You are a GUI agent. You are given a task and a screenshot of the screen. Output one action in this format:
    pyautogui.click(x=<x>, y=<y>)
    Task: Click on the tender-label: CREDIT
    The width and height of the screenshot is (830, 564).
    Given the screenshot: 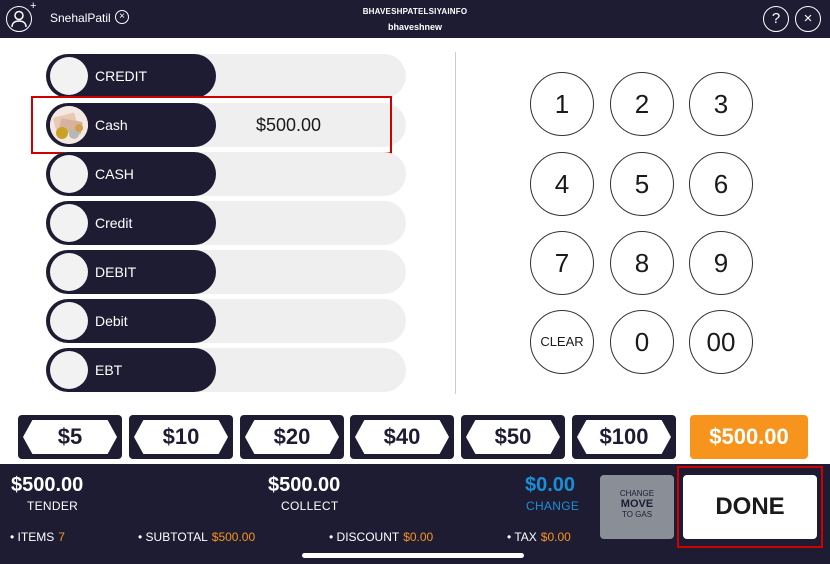 What is the action you would take?
    pyautogui.click(x=121, y=76)
    